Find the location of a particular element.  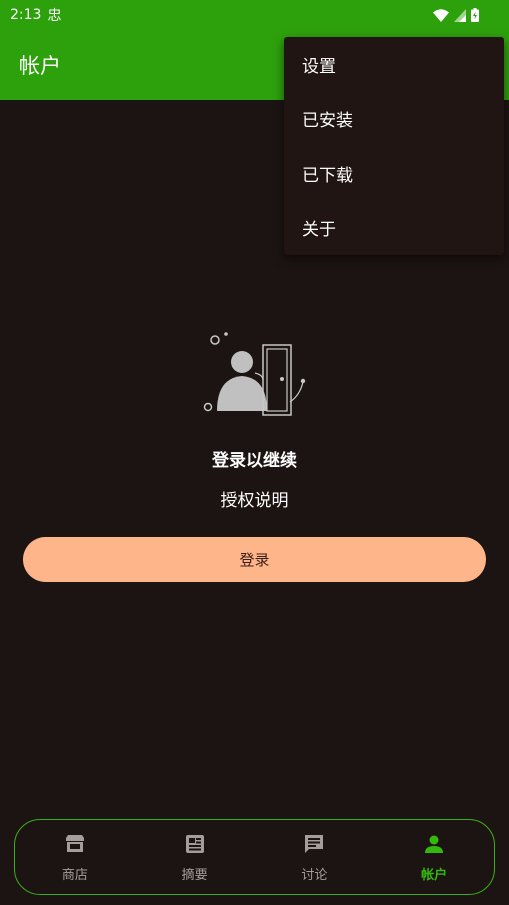

nav-item-store: 商店 is located at coordinates (75, 857).